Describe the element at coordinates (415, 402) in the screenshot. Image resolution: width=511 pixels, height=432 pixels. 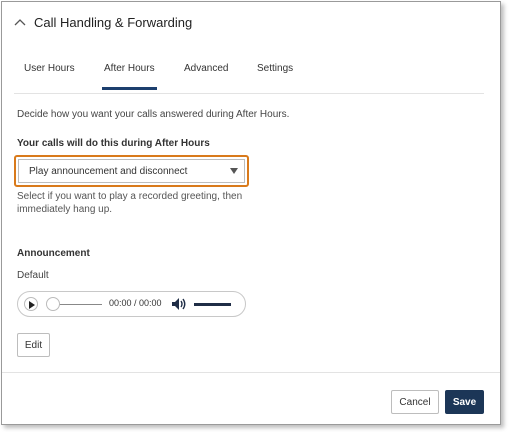
I see `cancel-button: Cancel` at that location.